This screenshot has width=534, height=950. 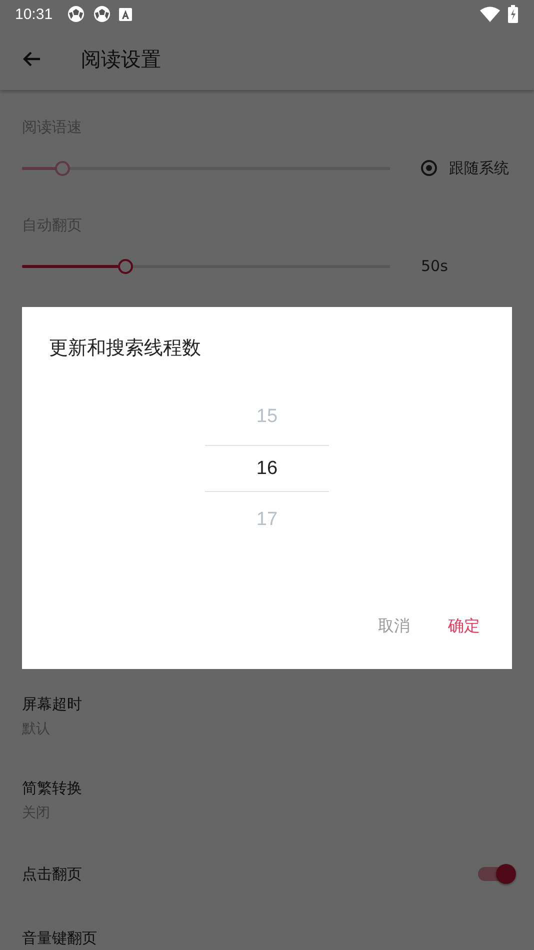 I want to click on item-title: 简繁转换, so click(x=52, y=788).